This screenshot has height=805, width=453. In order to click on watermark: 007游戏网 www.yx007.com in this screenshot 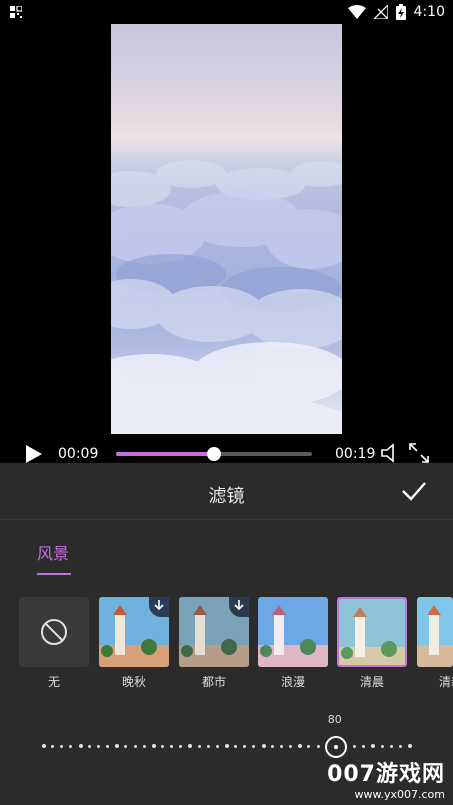, I will do `click(386, 778)`.